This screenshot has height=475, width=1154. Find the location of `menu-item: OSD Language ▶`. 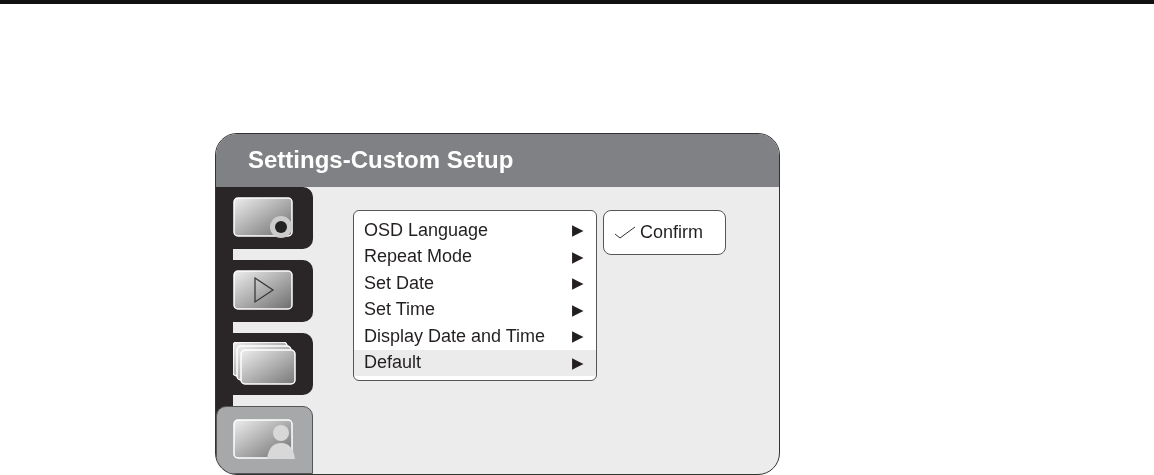

menu-item: OSD Language ▶ is located at coordinates (475, 230).